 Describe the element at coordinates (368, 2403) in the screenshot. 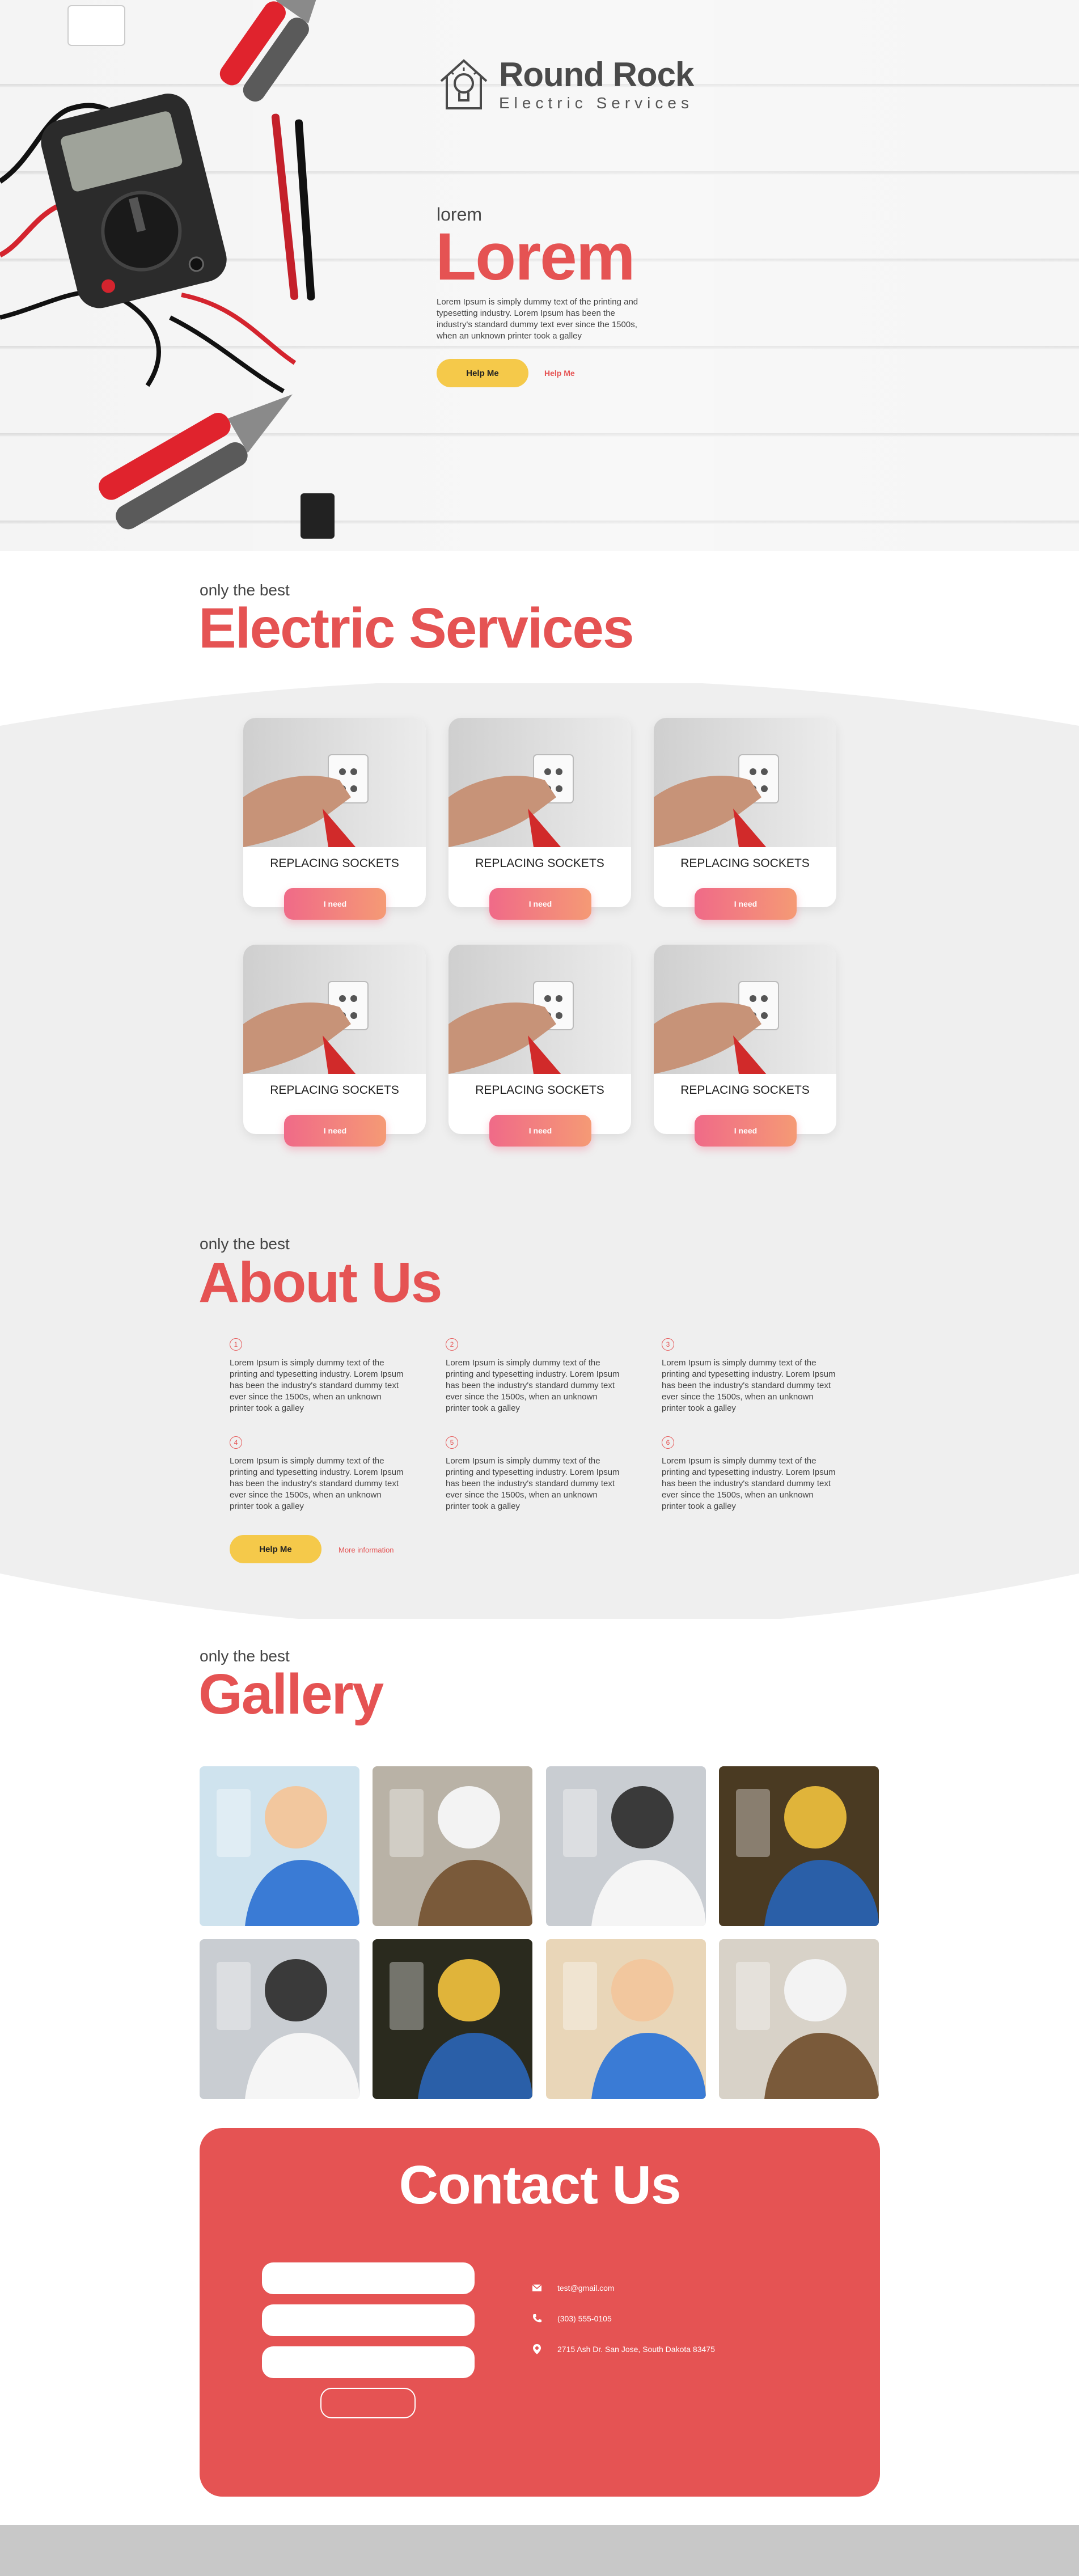

I see `submit-button` at that location.